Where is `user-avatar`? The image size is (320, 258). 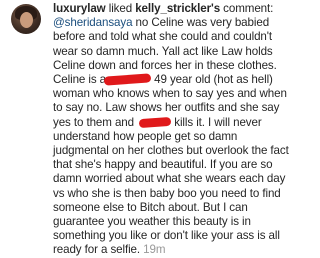 user-avatar is located at coordinates (26, 19).